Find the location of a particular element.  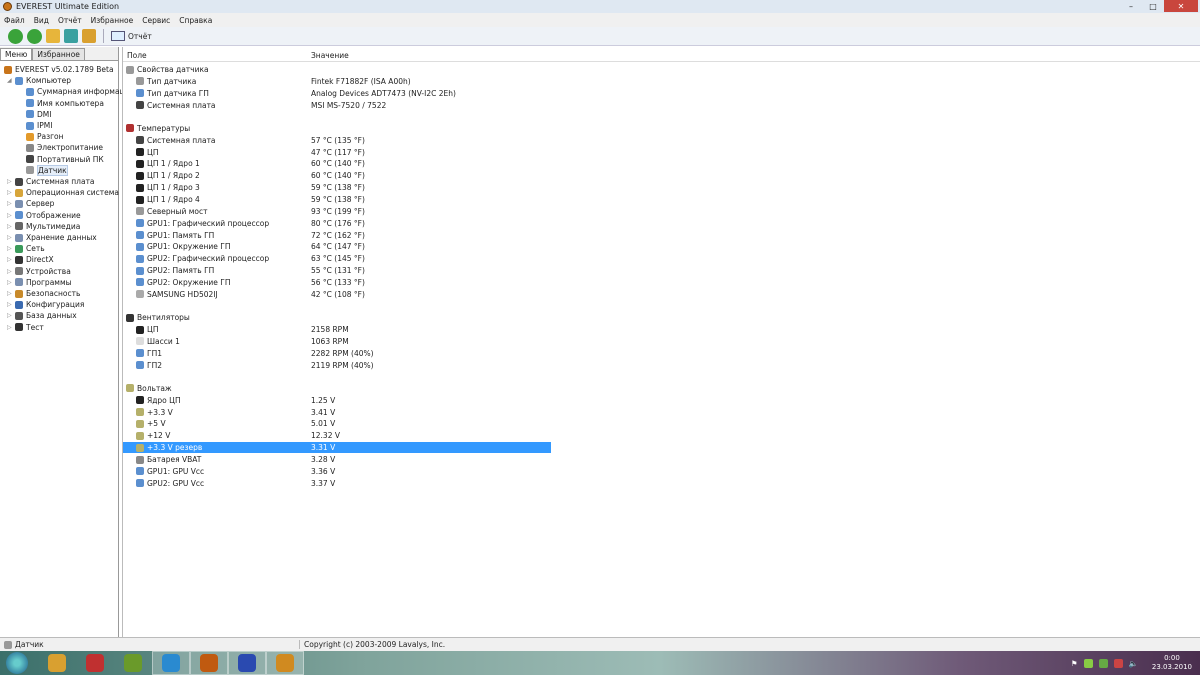

close-button: ✕ is located at coordinates (1181, 6).